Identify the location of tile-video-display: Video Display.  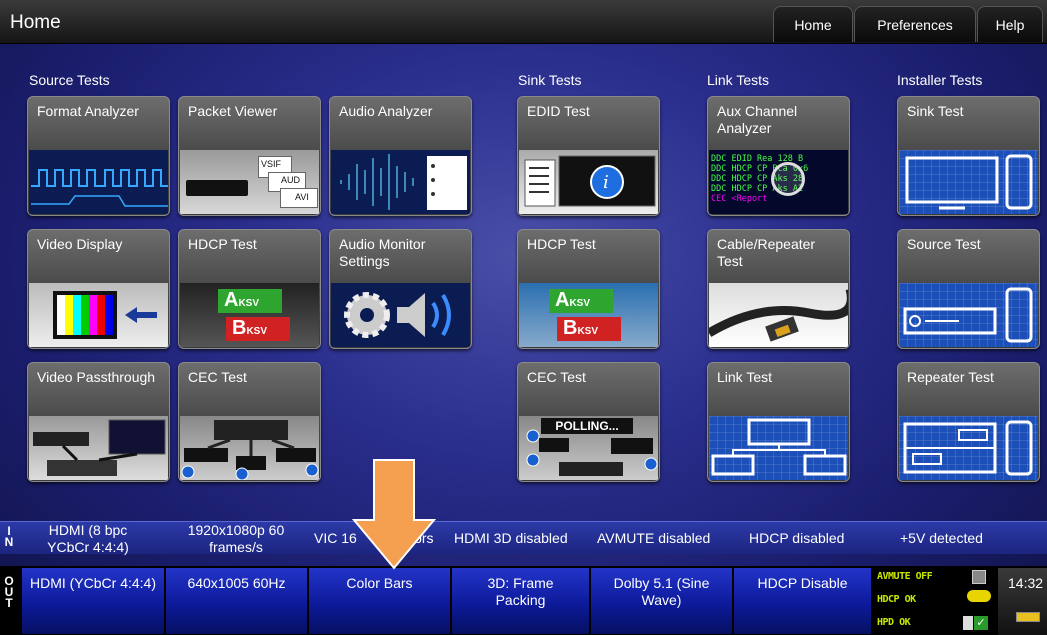
(98, 289).